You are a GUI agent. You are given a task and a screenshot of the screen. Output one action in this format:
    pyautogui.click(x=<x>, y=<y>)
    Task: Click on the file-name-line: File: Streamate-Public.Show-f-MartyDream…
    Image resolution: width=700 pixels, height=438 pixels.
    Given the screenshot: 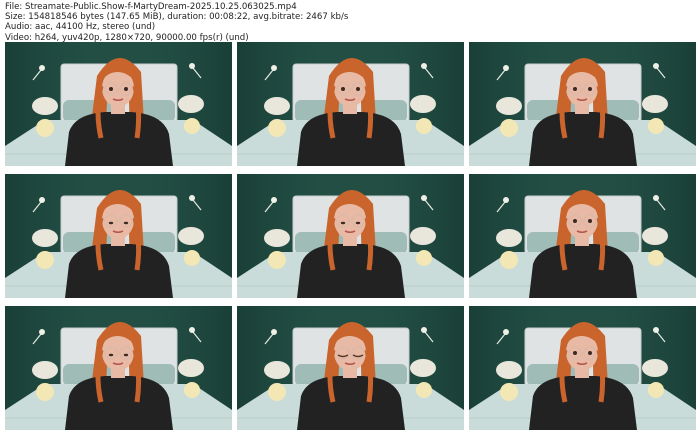 What is the action you would take?
    pyautogui.click(x=151, y=7)
    